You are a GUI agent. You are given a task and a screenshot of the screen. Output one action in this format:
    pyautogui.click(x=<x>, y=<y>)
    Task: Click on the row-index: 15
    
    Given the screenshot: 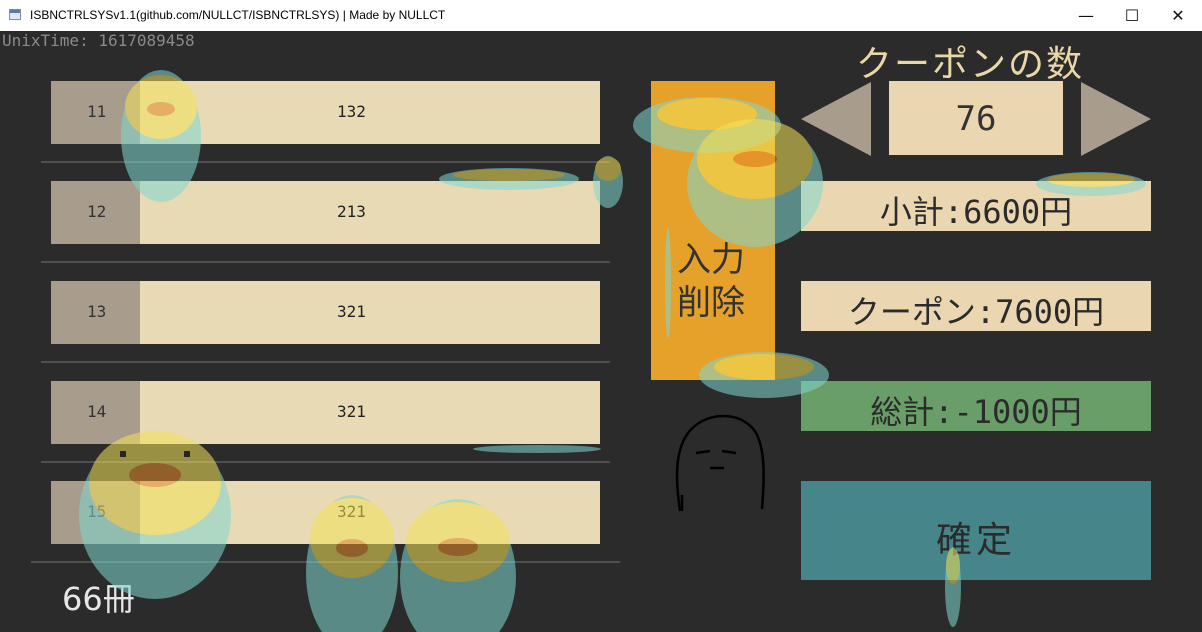 What is the action you would take?
    pyautogui.click(x=97, y=511)
    